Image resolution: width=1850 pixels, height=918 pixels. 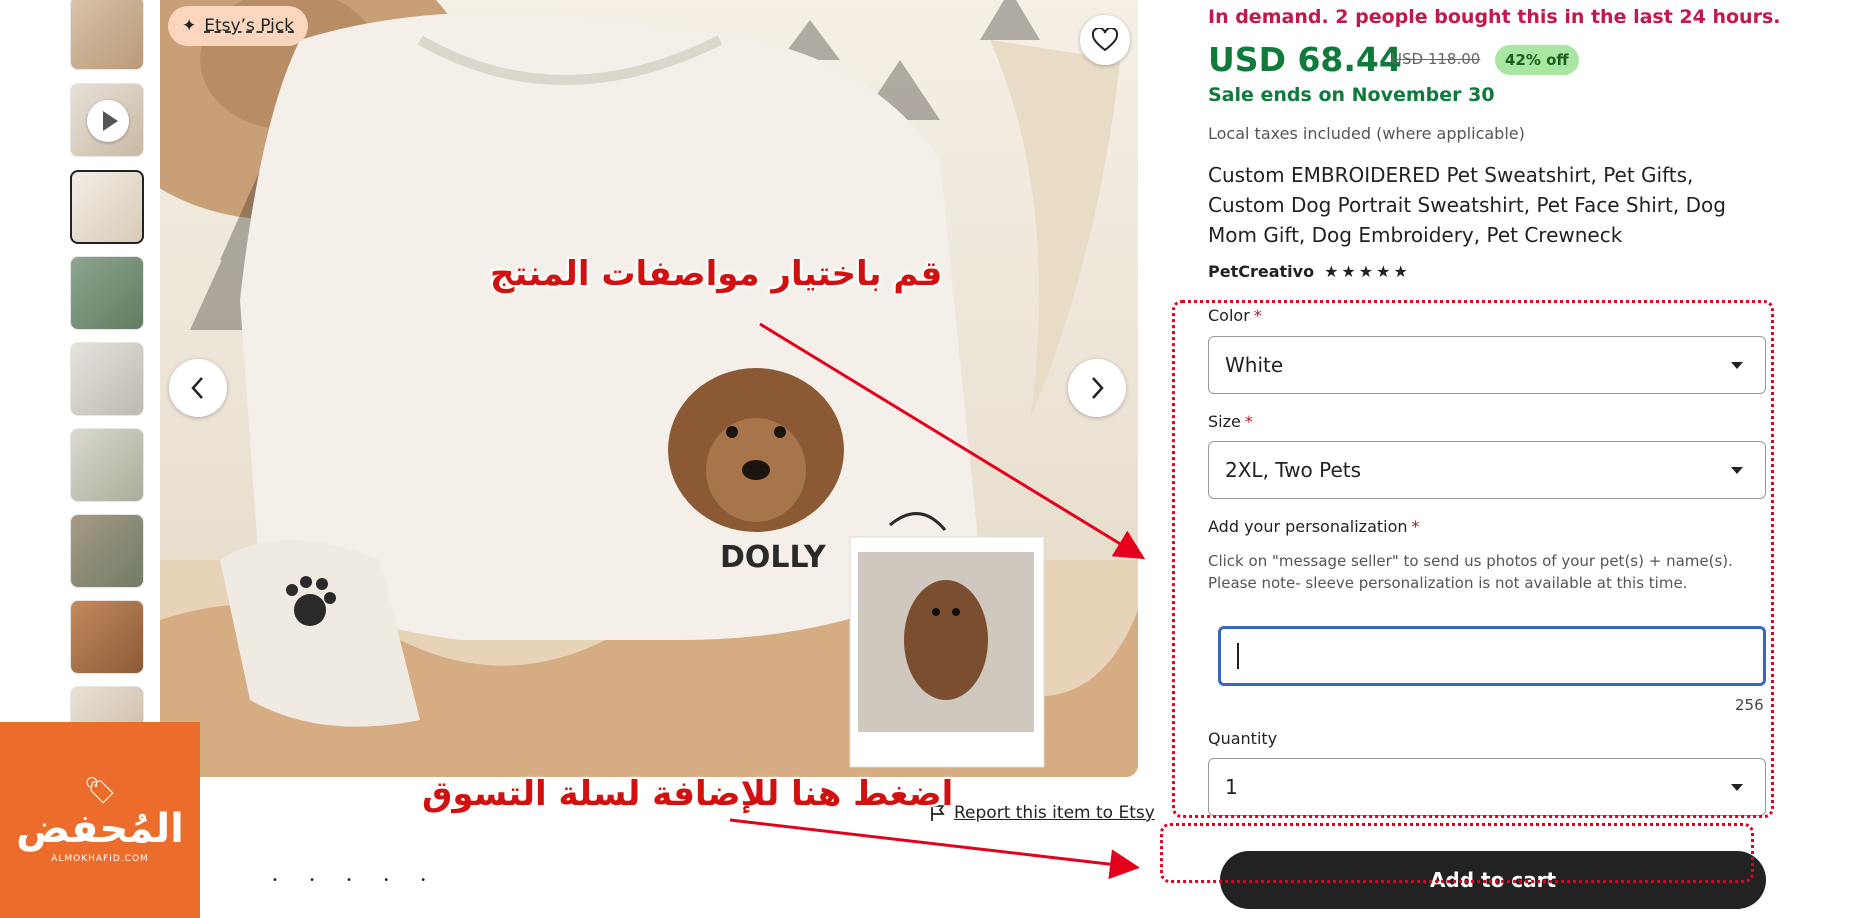 What do you see at coordinates (934, 849) in the screenshot?
I see `arrow-to-cart` at bounding box center [934, 849].